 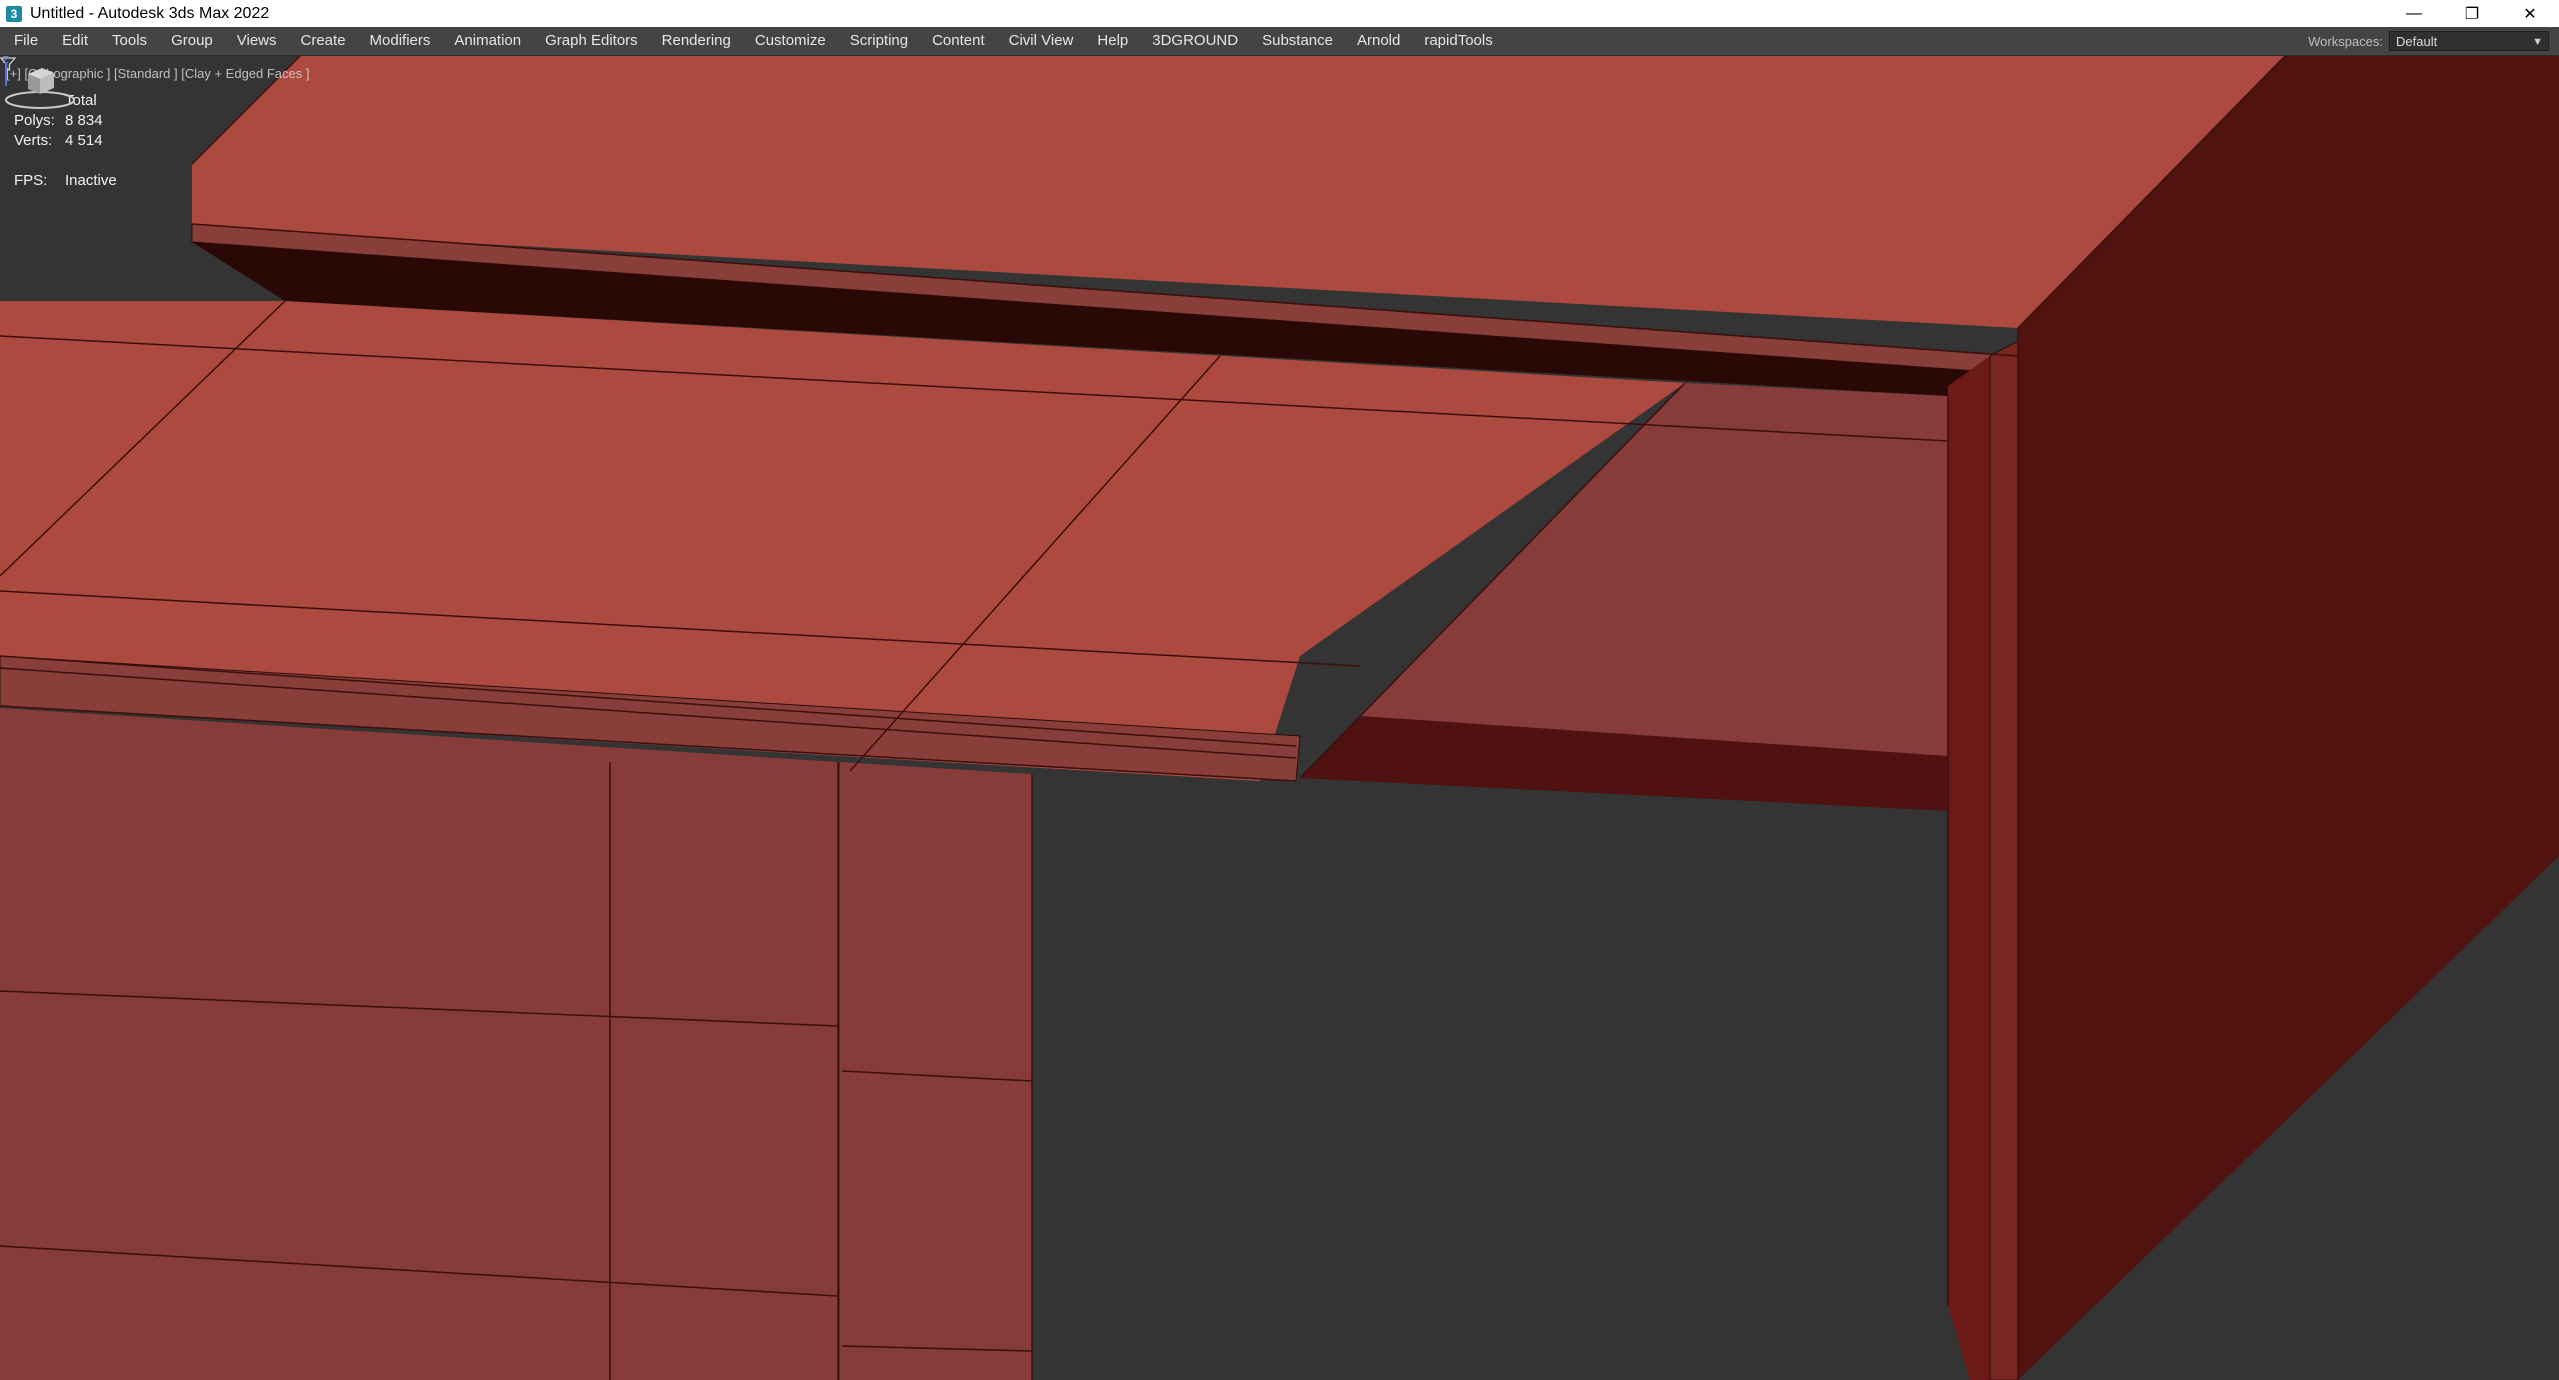 What do you see at coordinates (84, 140) in the screenshot?
I see `stats-verts-value: 4 514` at bounding box center [84, 140].